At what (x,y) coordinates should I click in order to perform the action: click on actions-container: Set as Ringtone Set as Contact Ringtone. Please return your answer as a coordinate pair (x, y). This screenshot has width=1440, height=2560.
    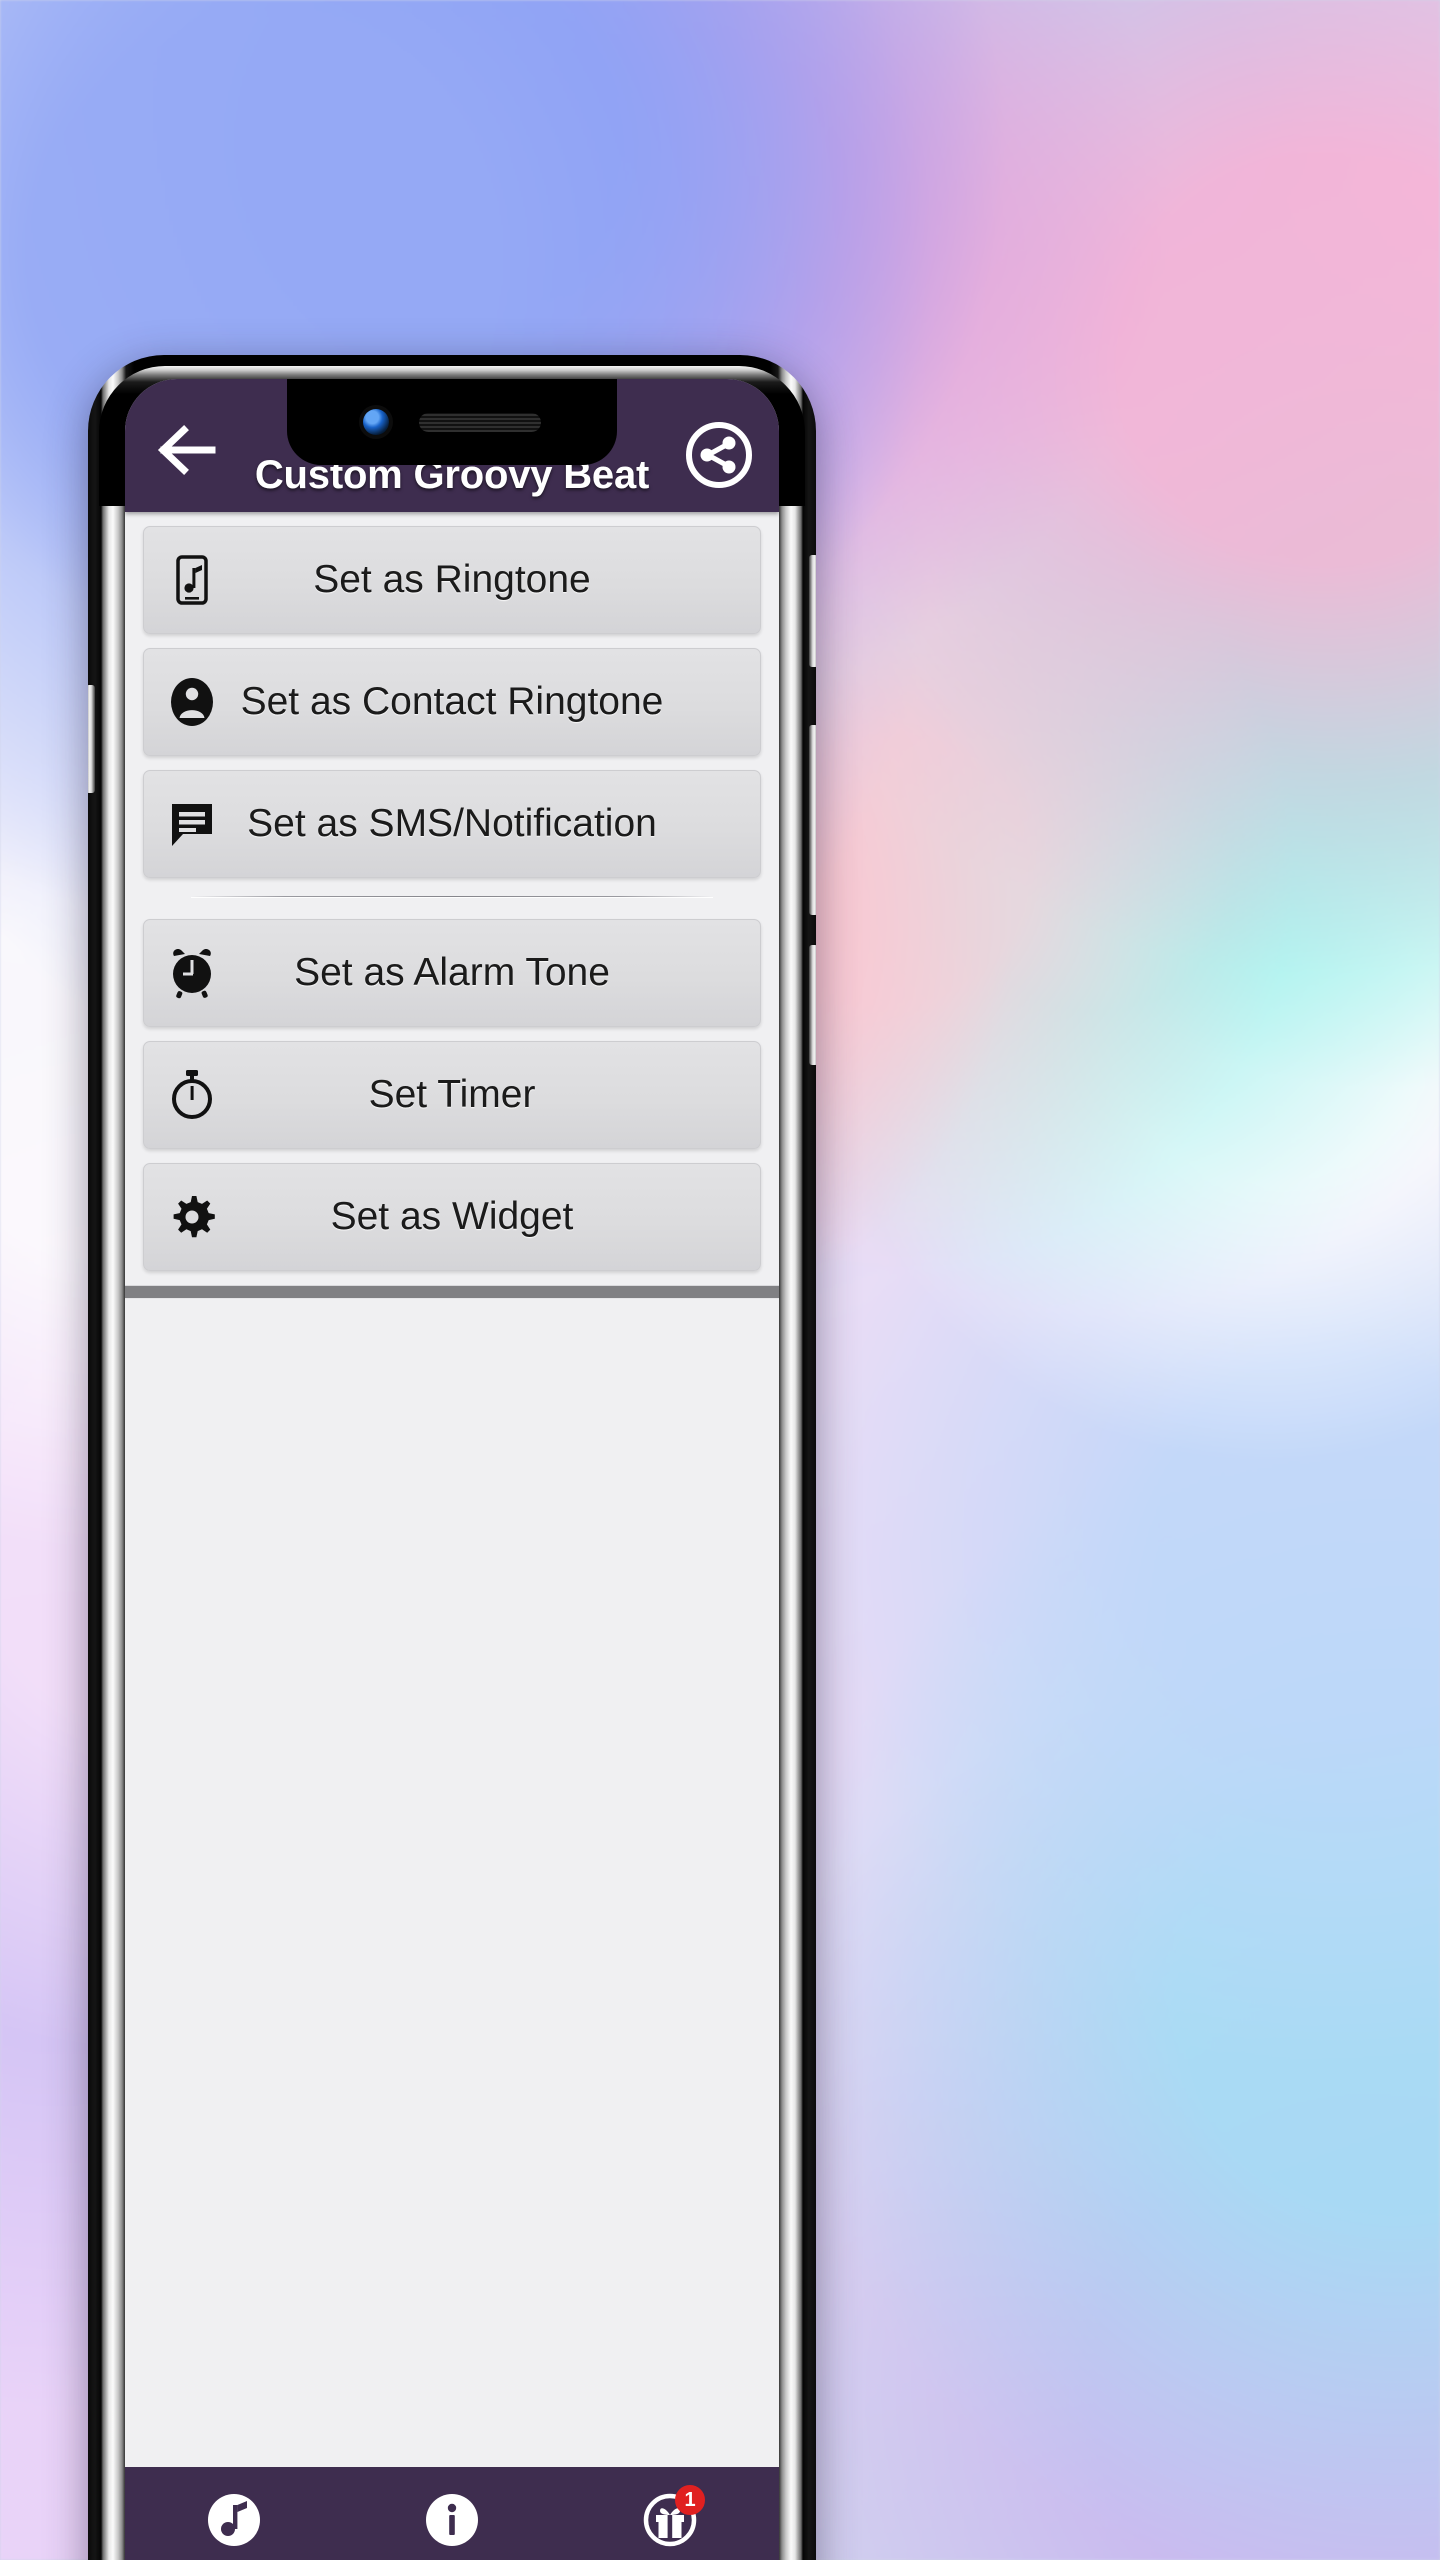
    Looking at the image, I should click on (452, 898).